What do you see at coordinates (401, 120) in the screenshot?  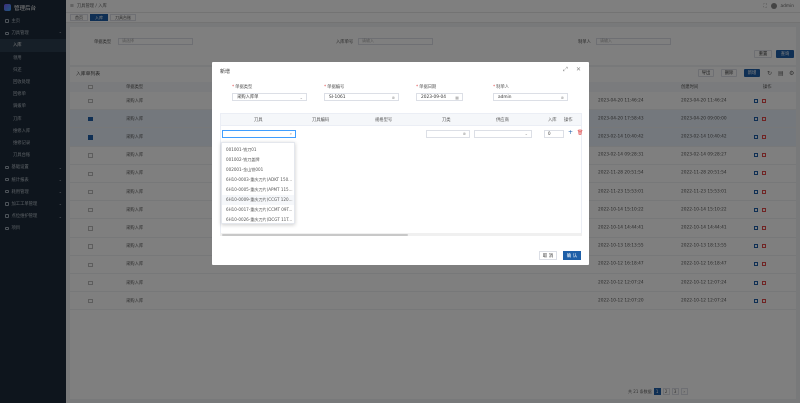 I see `detail-table-header: 刀具 刀具编码 规格型号 刀类 供应商 入库 操作` at bounding box center [401, 120].